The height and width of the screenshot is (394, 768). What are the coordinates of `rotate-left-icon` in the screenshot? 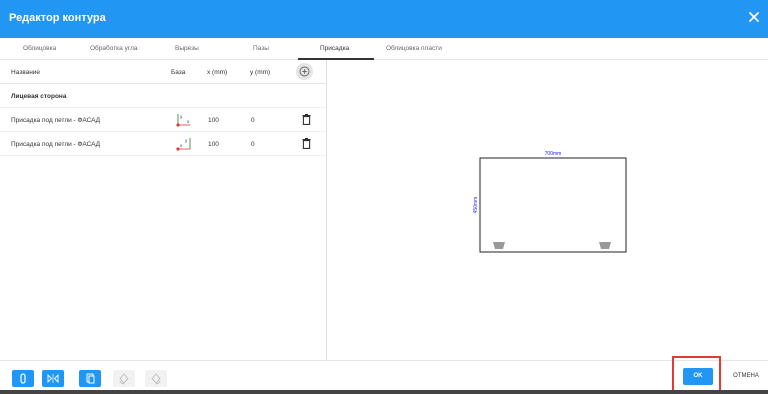 It's located at (124, 379).